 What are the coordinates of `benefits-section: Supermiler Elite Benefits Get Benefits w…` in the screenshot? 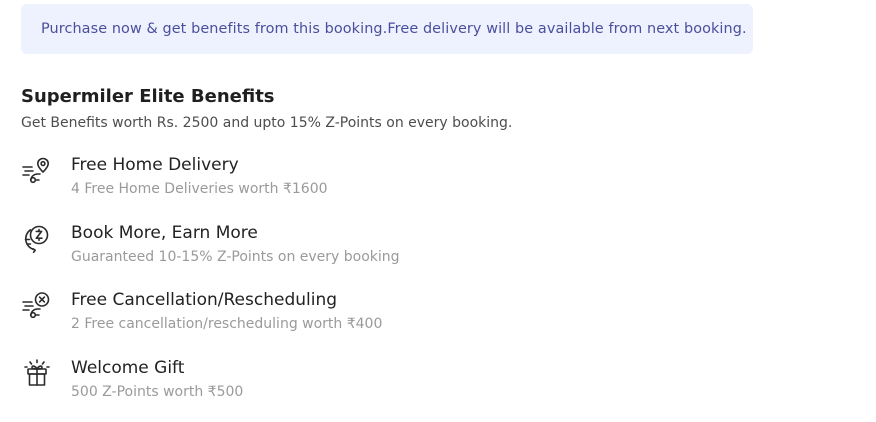 It's located at (401, 108).